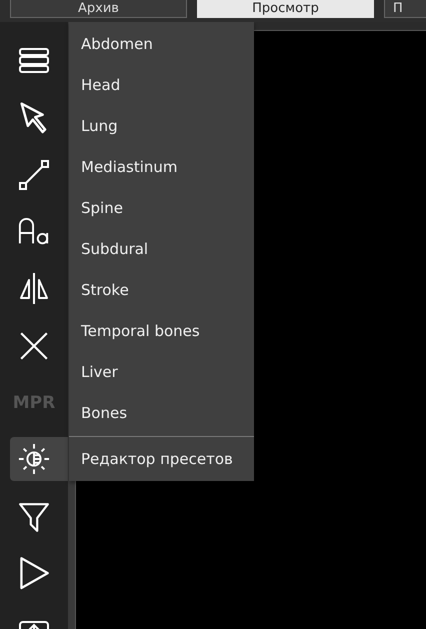  What do you see at coordinates (161, 459) in the screenshot?
I see `preset-editor-item: Редактор пресетов` at bounding box center [161, 459].